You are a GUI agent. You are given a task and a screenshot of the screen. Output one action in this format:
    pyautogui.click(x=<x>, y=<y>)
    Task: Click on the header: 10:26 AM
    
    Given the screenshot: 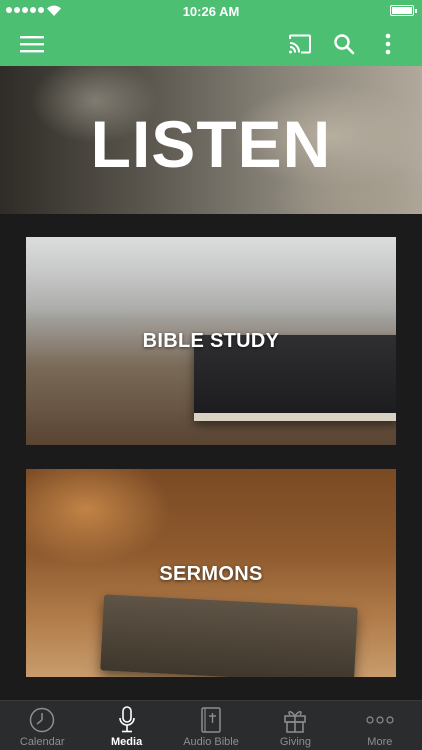 What is the action you would take?
    pyautogui.click(x=211, y=33)
    